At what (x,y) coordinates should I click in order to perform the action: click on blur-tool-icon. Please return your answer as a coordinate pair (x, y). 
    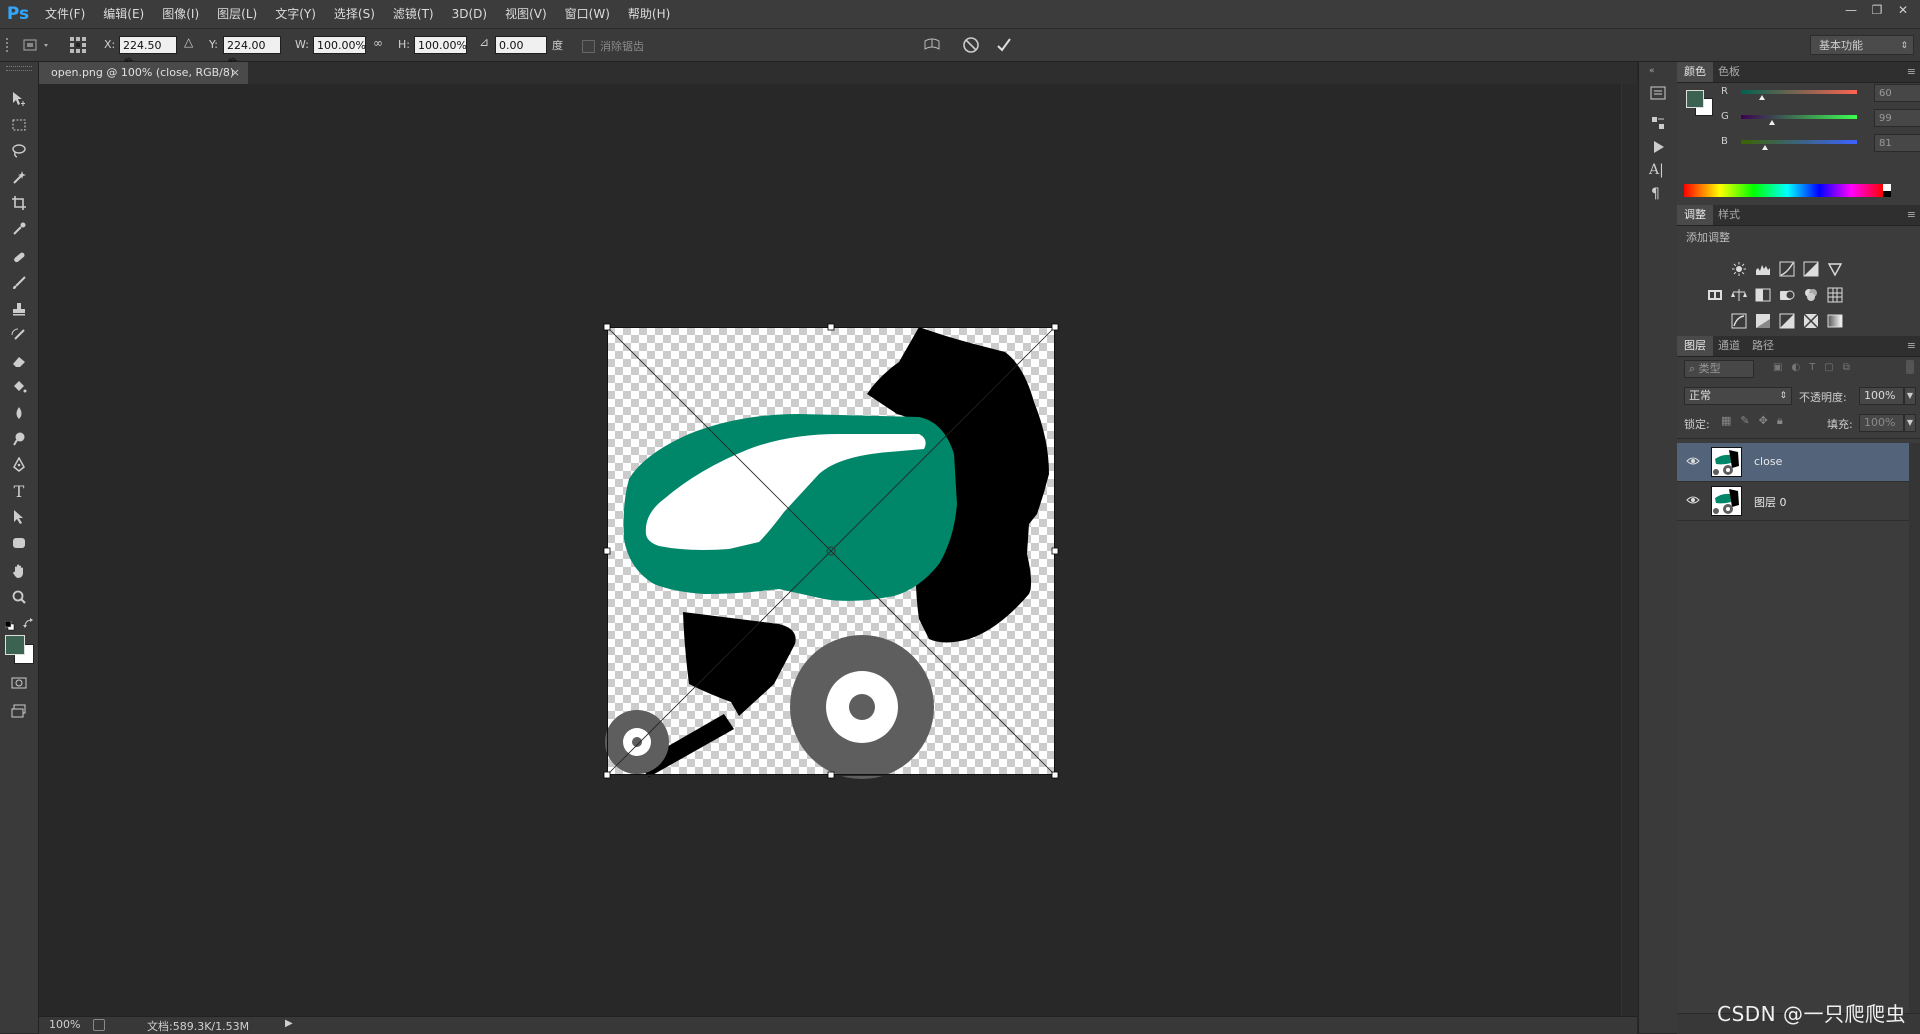
    Looking at the image, I should click on (19, 413).